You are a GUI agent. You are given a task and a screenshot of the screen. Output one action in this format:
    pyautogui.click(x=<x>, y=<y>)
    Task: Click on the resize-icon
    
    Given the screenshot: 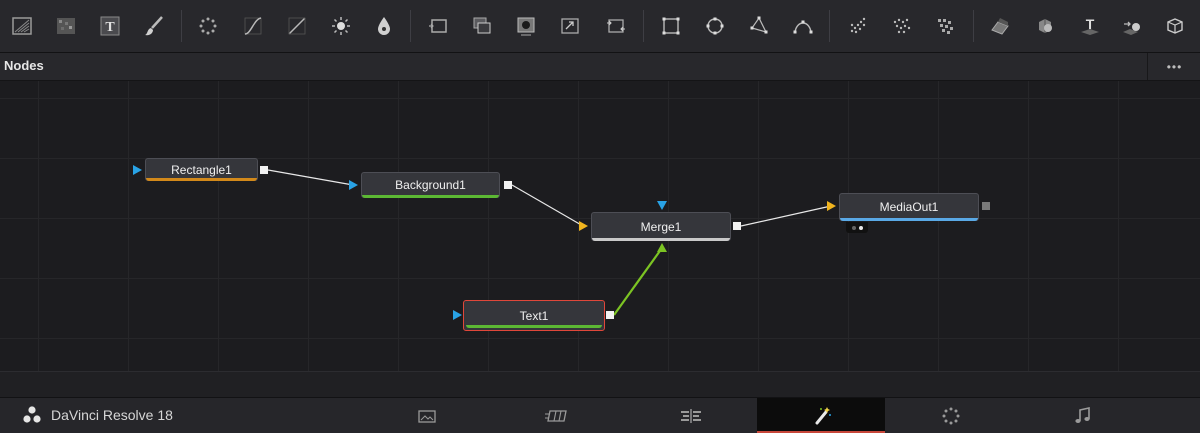 What is the action you would take?
    pyautogui.click(x=570, y=26)
    